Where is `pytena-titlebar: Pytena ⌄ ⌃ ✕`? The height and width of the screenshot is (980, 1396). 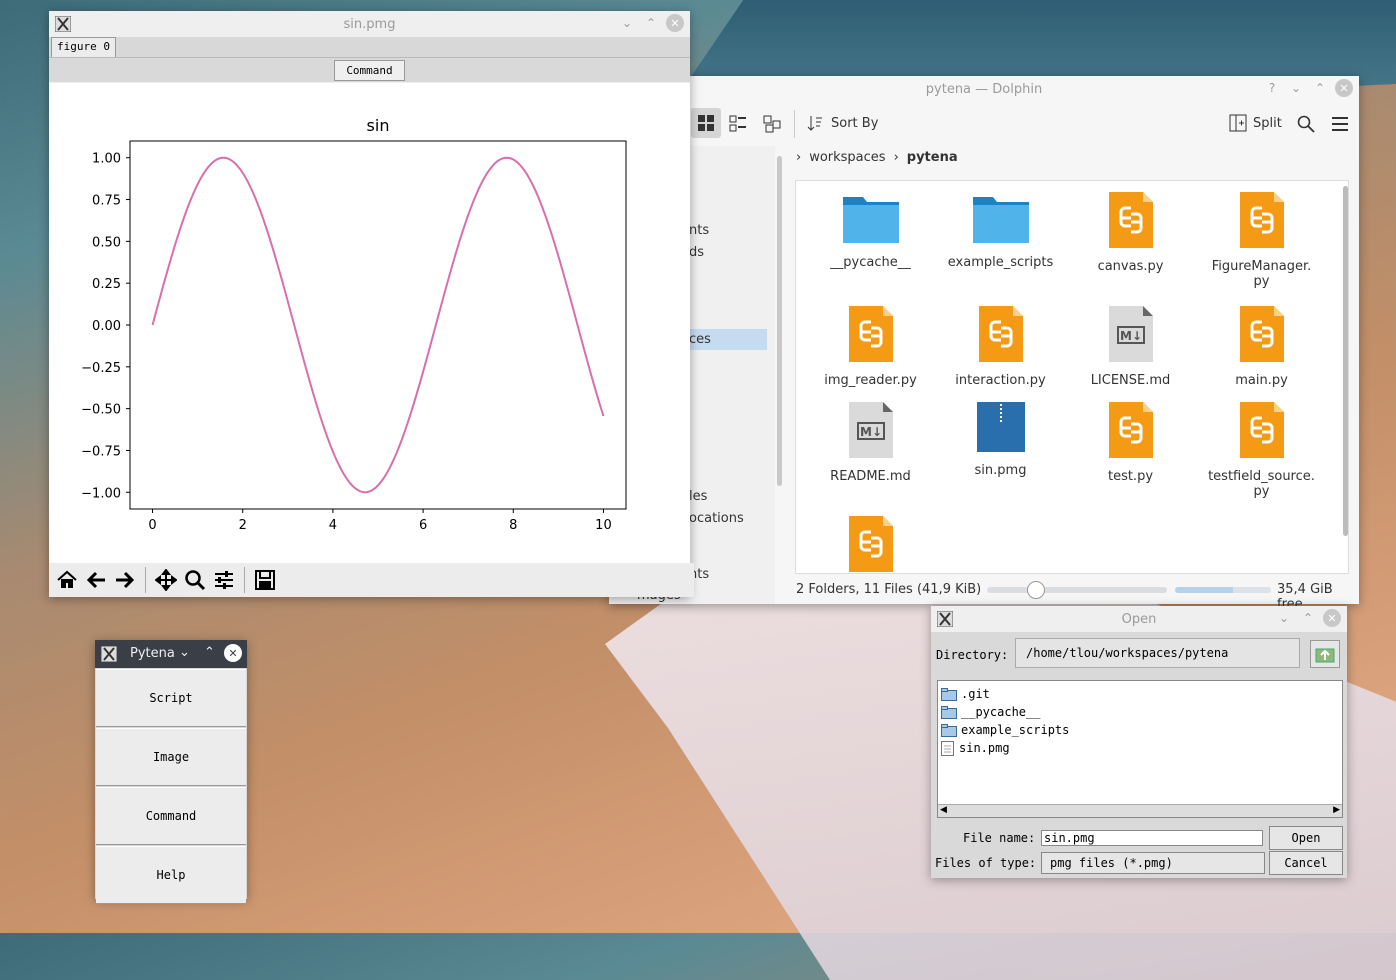 pytena-titlebar: Pytena ⌄ ⌃ ✕ is located at coordinates (171, 654).